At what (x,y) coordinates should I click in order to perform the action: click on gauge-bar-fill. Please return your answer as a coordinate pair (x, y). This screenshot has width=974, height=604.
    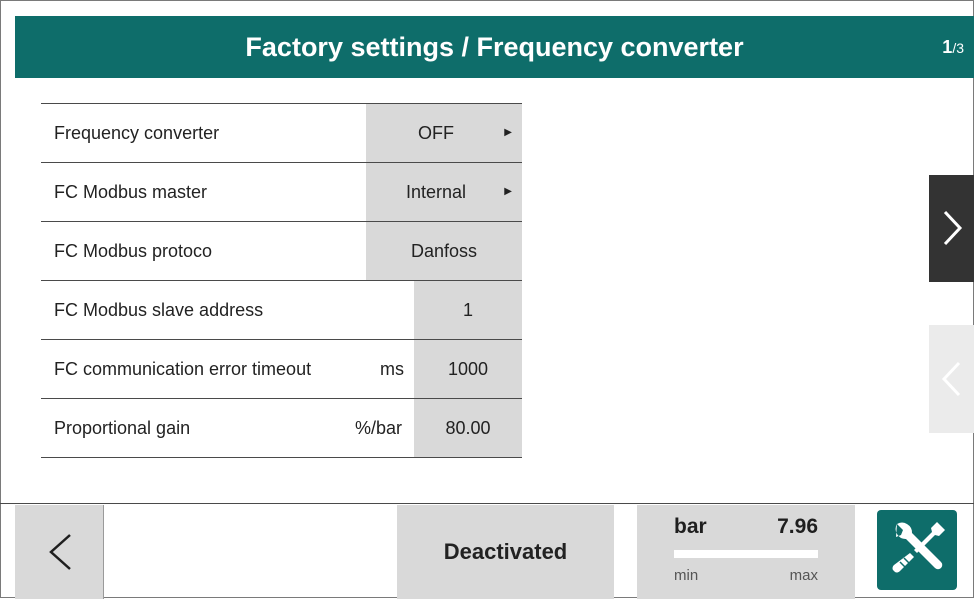
    Looking at the image, I should click on (746, 554).